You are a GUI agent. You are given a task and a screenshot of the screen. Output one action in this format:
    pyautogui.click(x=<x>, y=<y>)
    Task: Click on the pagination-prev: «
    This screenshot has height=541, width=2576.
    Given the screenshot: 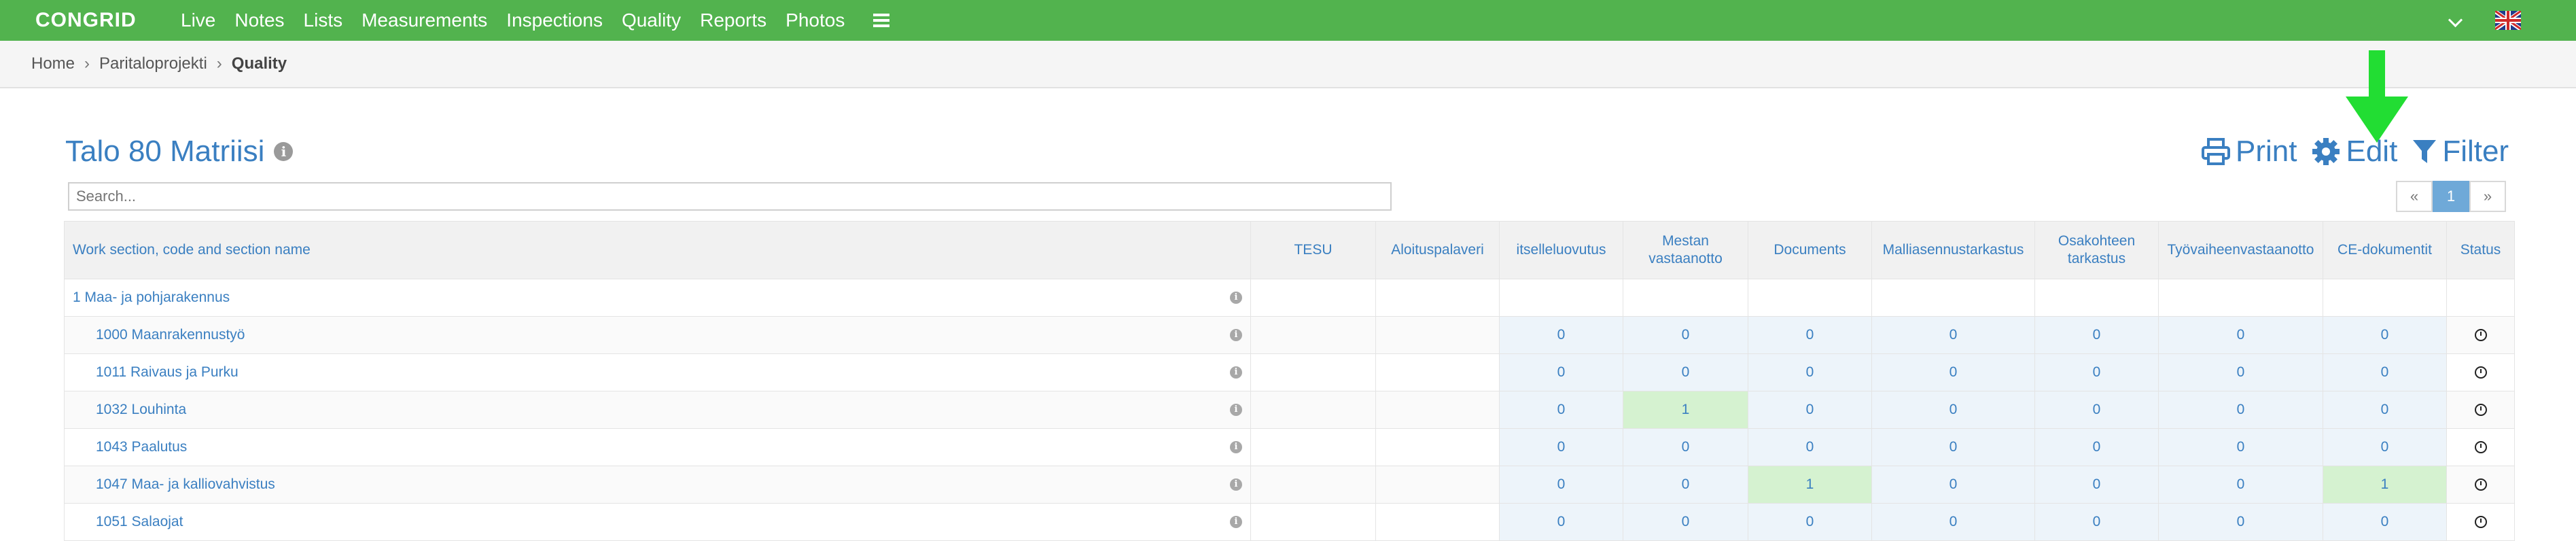 What is the action you would take?
    pyautogui.click(x=2414, y=196)
    